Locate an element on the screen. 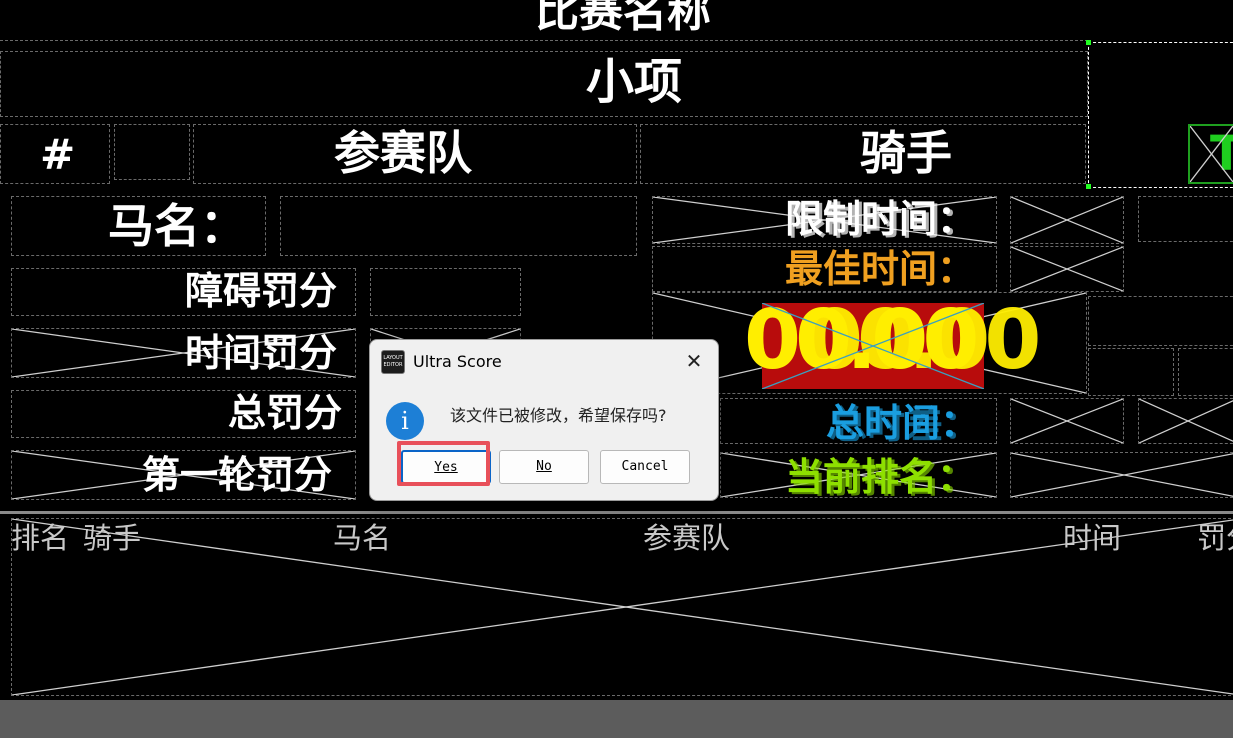 Image resolution: width=1233 pixels, height=738 pixels. row-divider is located at coordinates (544, 40).